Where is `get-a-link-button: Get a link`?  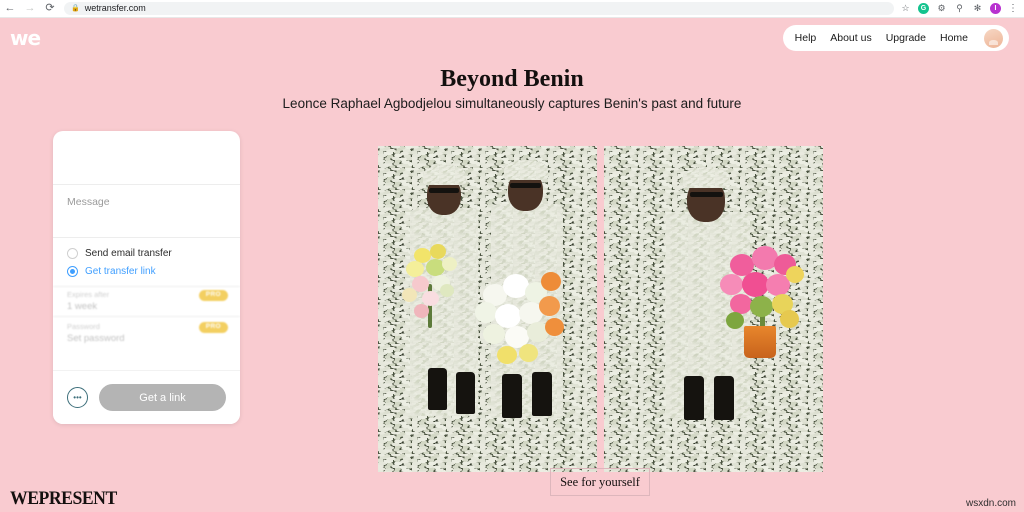 get-a-link-button: Get a link is located at coordinates (162, 397).